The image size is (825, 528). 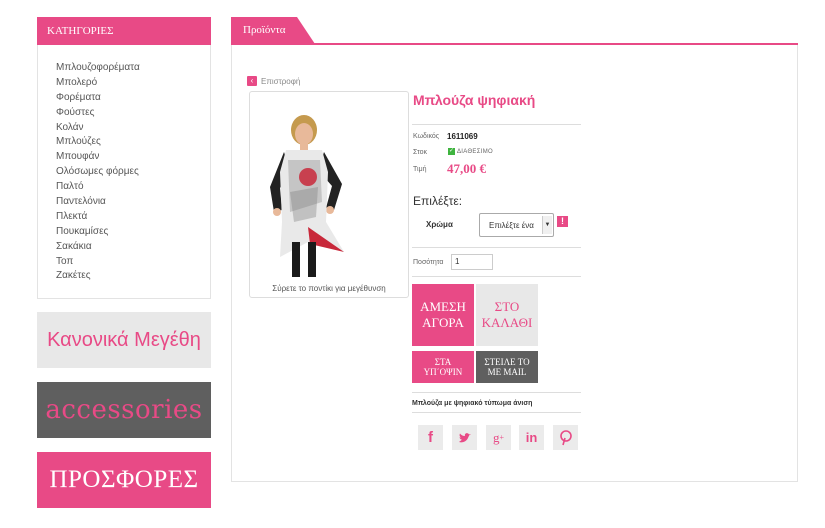 I want to click on wishlist-button: ΣΤΑ ΥΠ΄ΟΨΙΝ, so click(x=443, y=367).